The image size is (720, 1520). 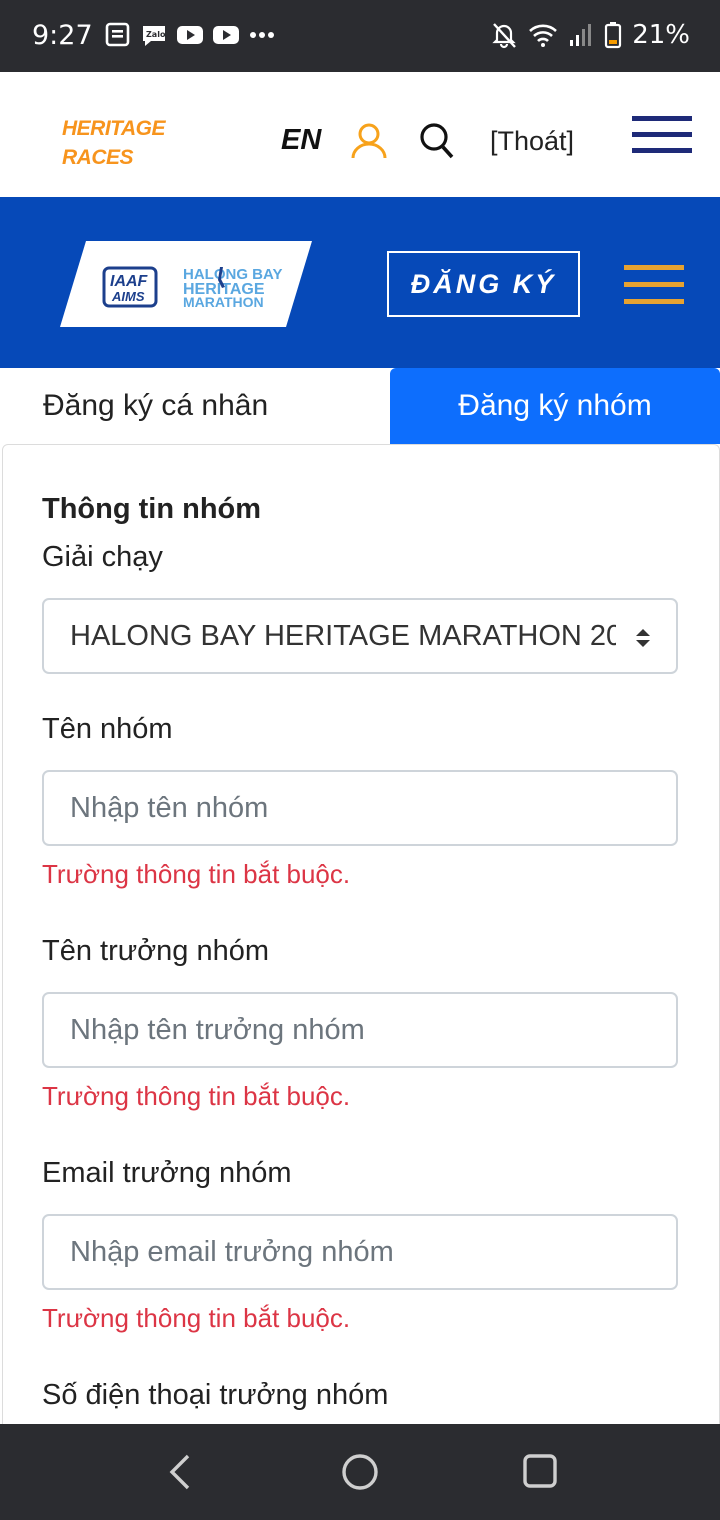 I want to click on race-select: HALONG BAY HERITAGE MARATHON 2024, so click(x=360, y=636).